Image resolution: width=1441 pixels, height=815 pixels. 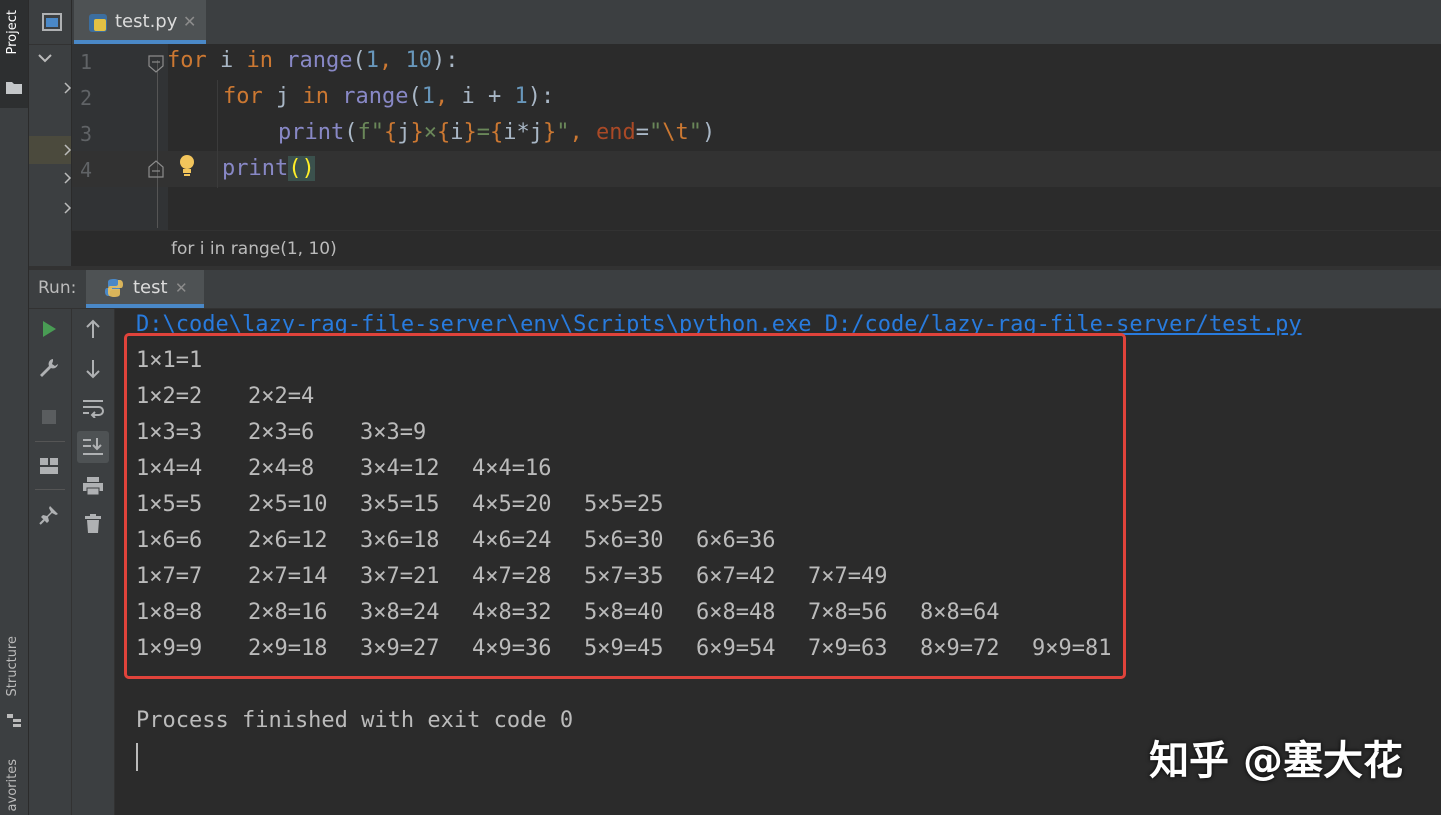 I want to click on play-icon, so click(x=49, y=329).